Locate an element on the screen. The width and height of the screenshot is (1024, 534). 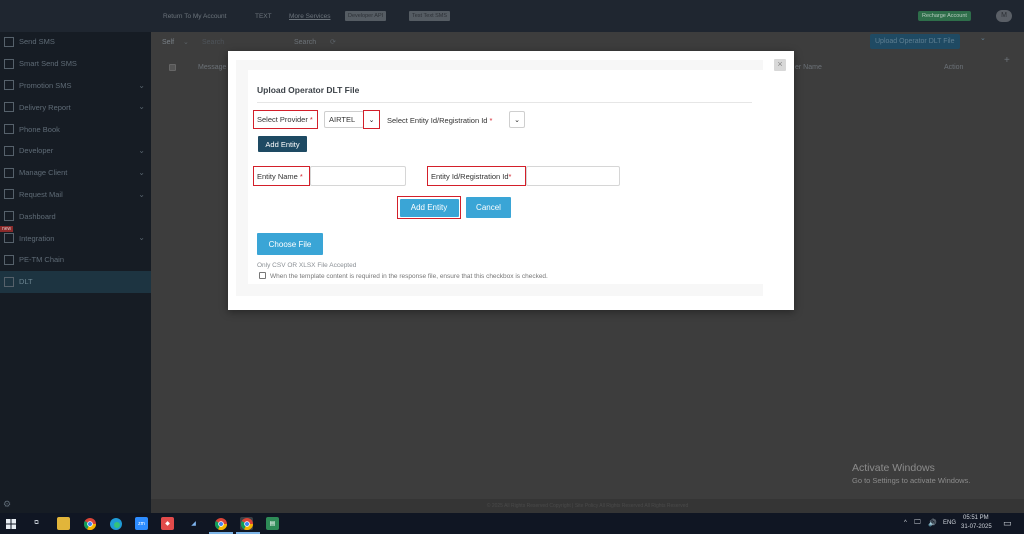
provider-select: AIRTEL is located at coordinates (344, 119).